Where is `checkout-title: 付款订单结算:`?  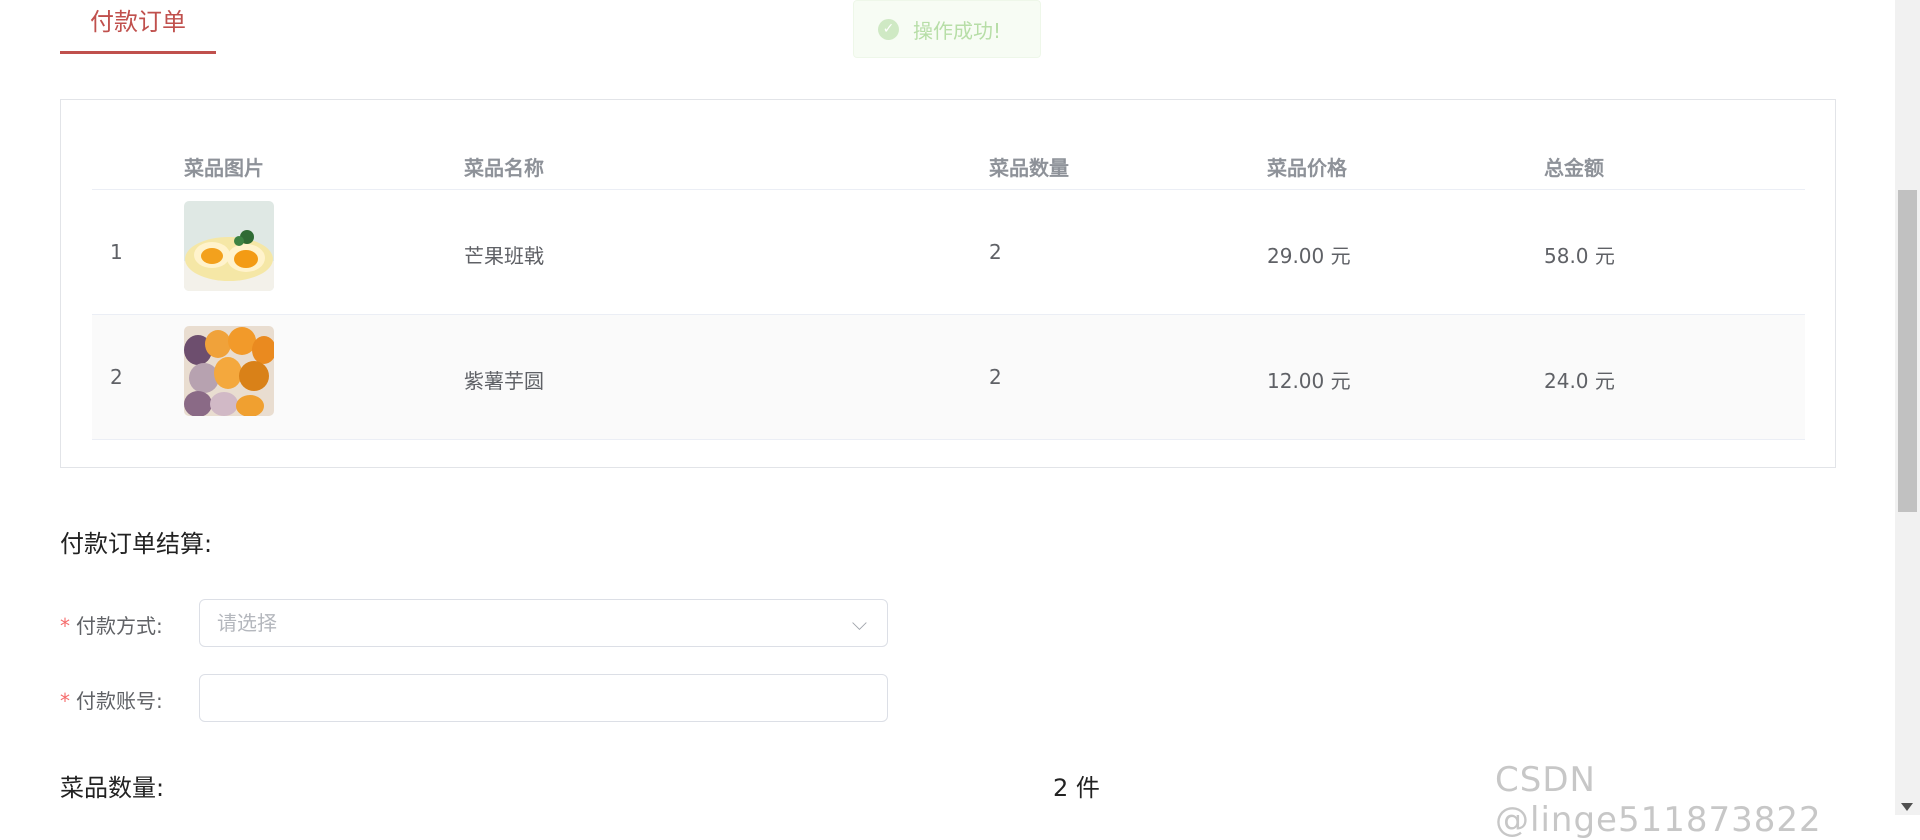
checkout-title: 付款订单结算: is located at coordinates (136, 544).